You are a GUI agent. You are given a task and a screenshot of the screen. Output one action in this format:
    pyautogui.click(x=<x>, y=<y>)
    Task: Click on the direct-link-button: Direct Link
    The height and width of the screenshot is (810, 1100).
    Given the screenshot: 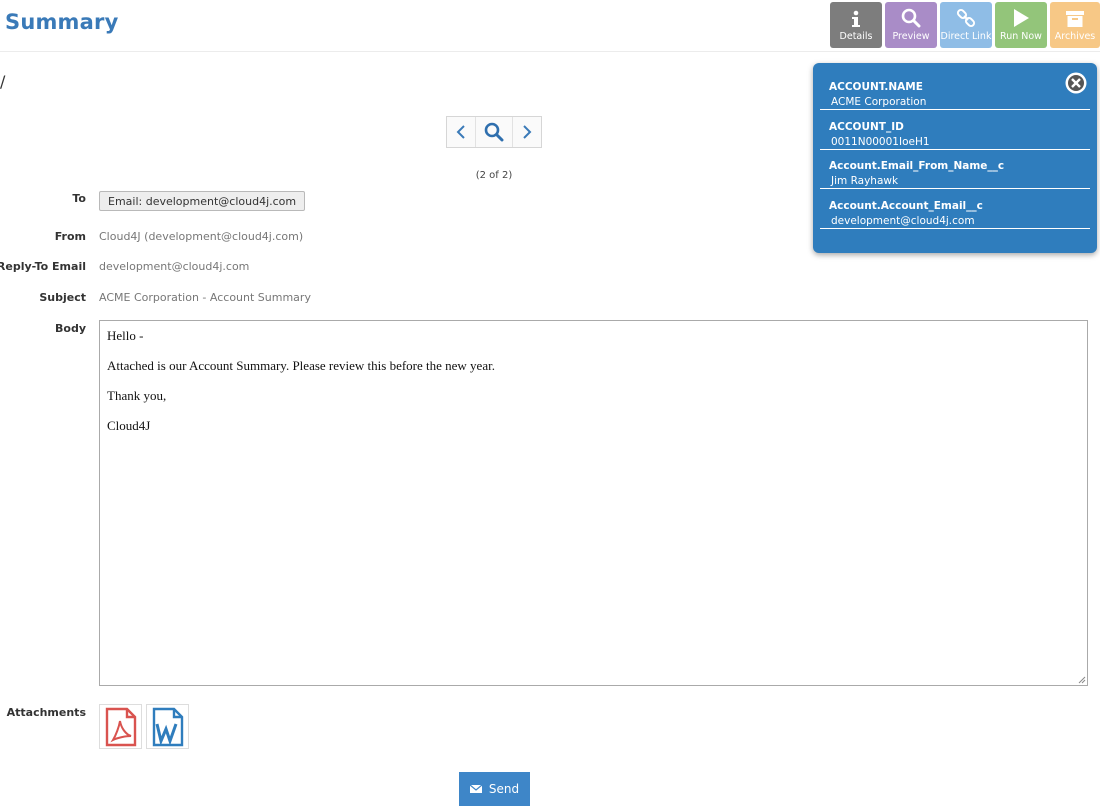 What is the action you would take?
    pyautogui.click(x=966, y=25)
    